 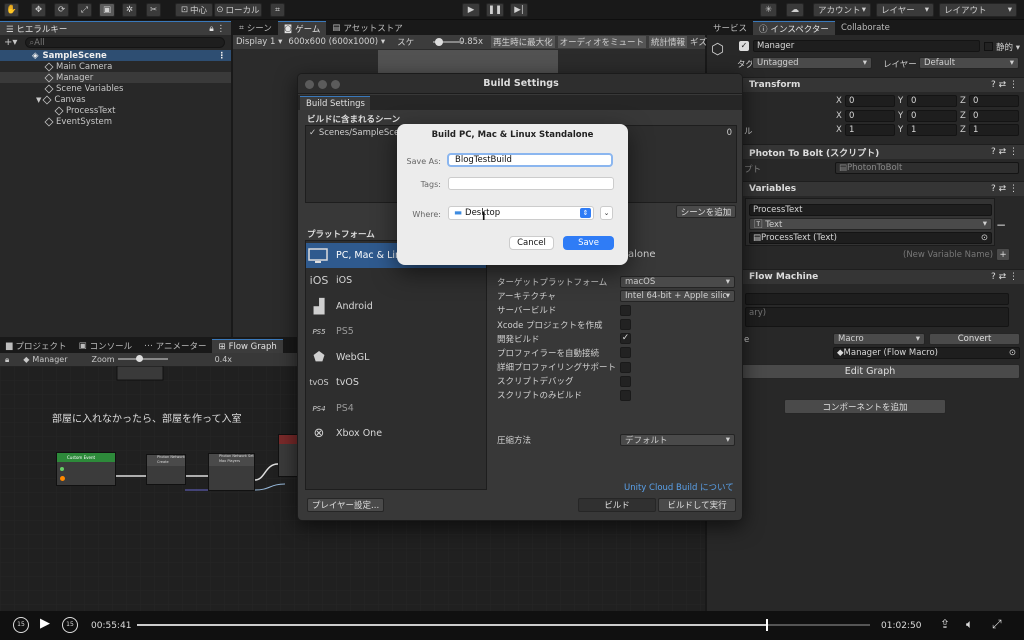 What do you see at coordinates (84, 10) in the screenshot?
I see `scale-tool-button: ⤢` at bounding box center [84, 10].